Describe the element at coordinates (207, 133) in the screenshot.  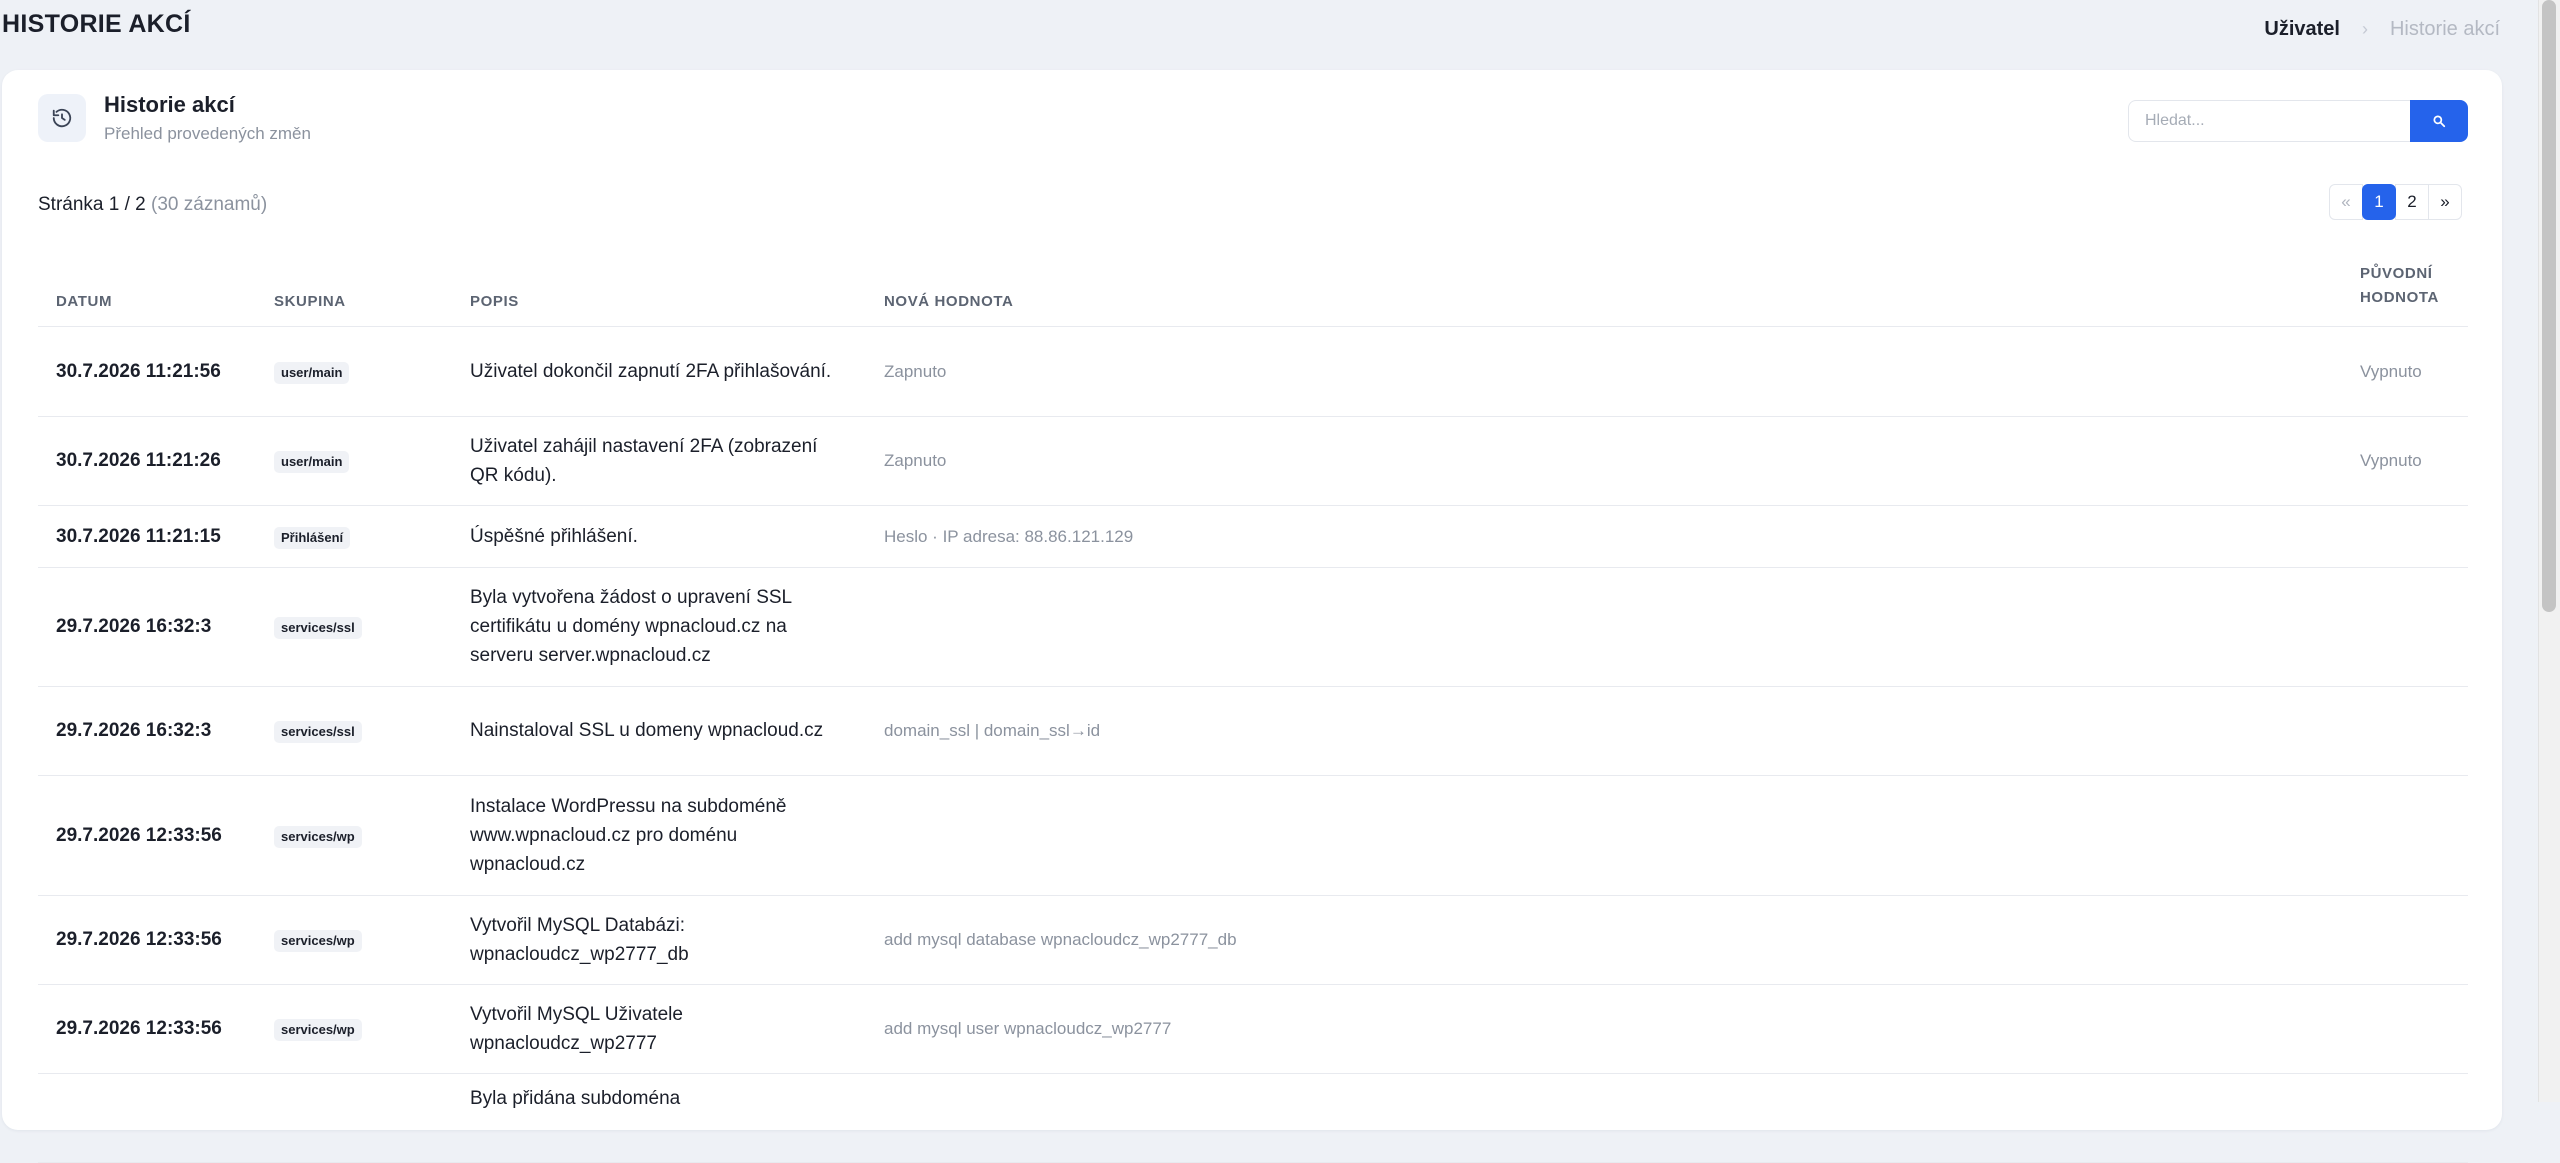
I see `card-subtitle: Přehled provedených změn` at that location.